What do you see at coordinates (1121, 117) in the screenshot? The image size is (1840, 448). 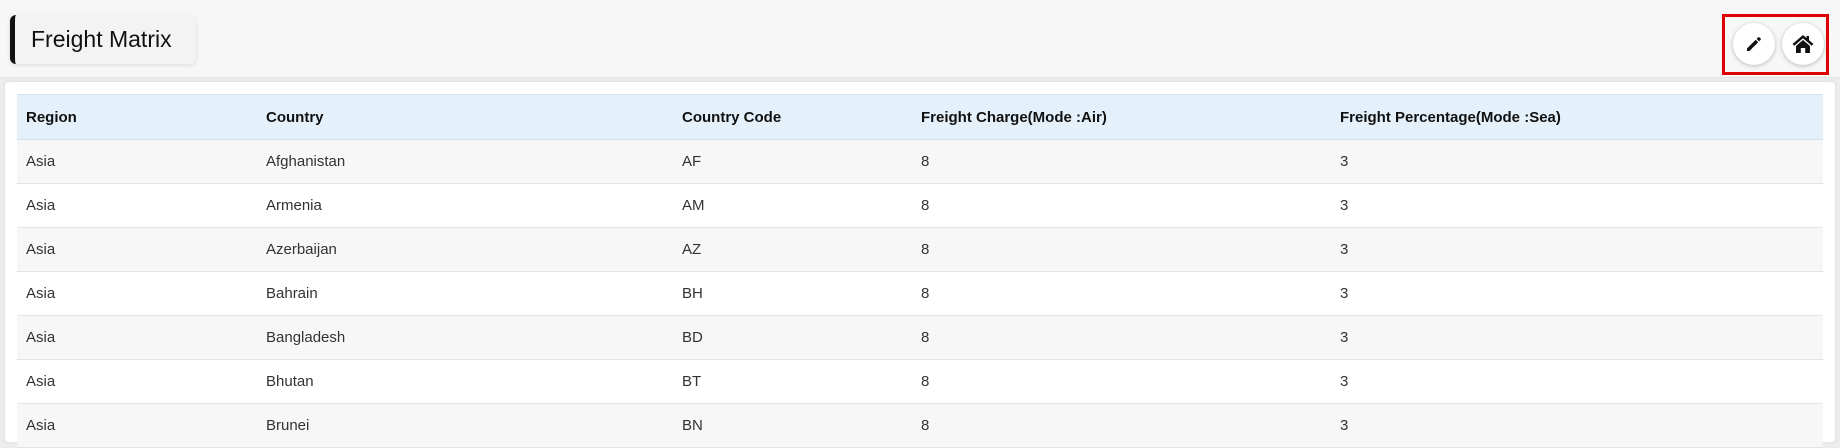 I see `column-header-freight-charge-air: Freight Charge(Mode :Air)` at bounding box center [1121, 117].